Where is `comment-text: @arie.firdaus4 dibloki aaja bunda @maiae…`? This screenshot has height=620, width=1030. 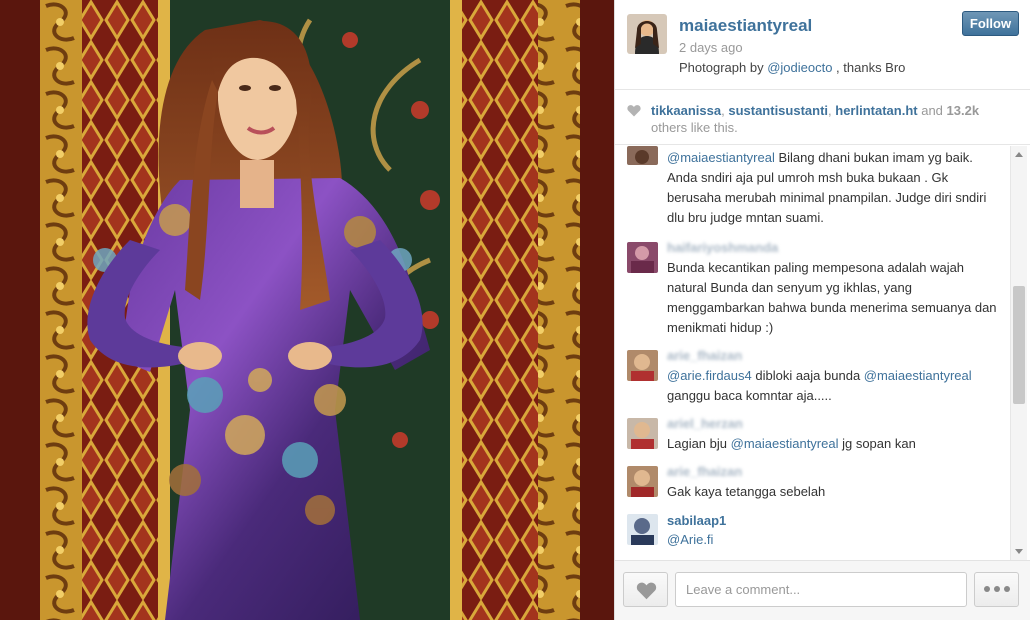
comment-text: @arie.firdaus4 dibloki aaja bunda @maiae… is located at coordinates (834, 386).